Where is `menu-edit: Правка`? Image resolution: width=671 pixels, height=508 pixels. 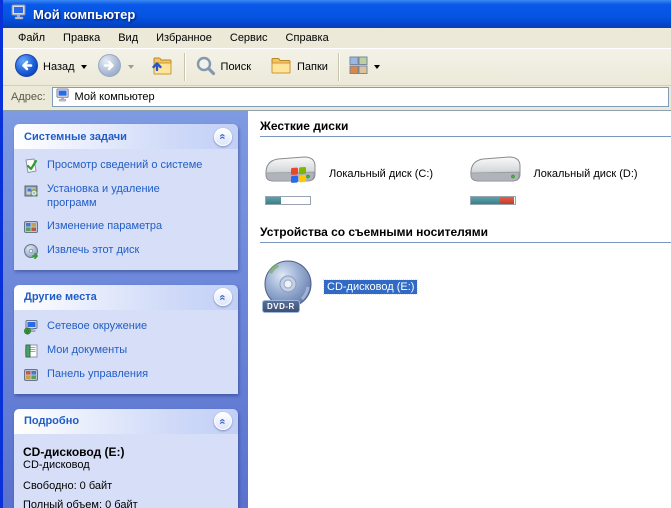 menu-edit: Правка is located at coordinates (81, 38).